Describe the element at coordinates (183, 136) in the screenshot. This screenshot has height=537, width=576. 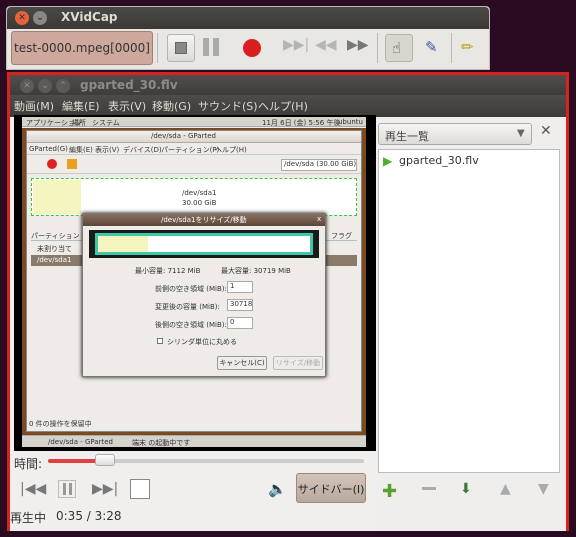
I see `gparted-title: /dev/sda - GParted` at that location.